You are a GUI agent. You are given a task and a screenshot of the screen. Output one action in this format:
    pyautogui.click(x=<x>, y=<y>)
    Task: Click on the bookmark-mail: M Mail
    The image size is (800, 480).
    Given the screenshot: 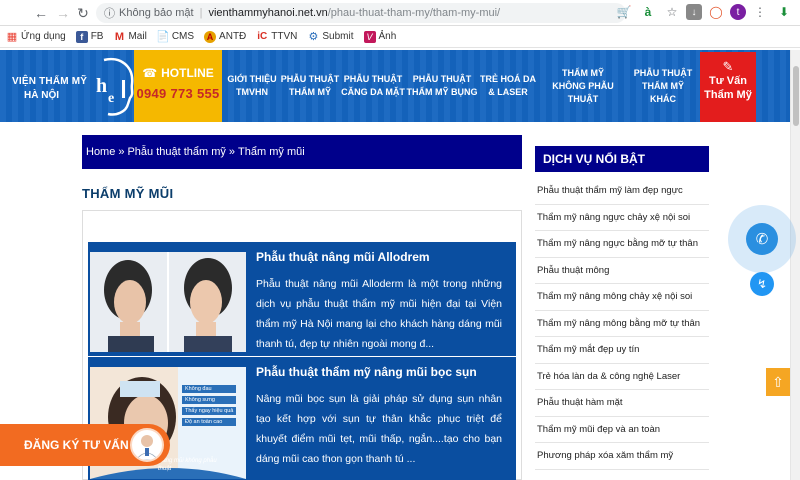 What is the action you would take?
    pyautogui.click(x=130, y=36)
    